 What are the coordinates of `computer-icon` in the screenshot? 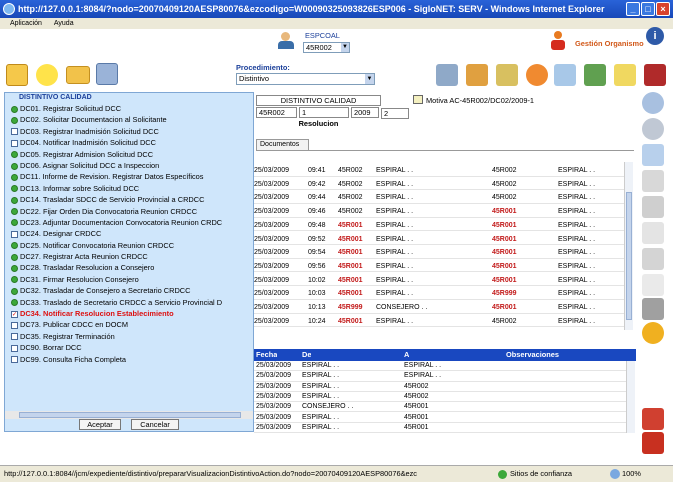 It's located at (107, 74).